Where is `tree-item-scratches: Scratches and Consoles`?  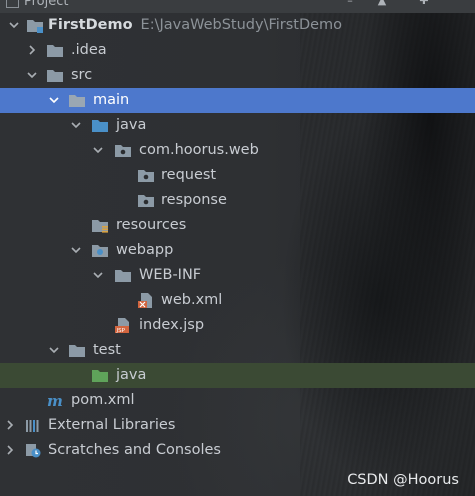 tree-item-scratches: Scratches and Consoles is located at coordinates (237, 450).